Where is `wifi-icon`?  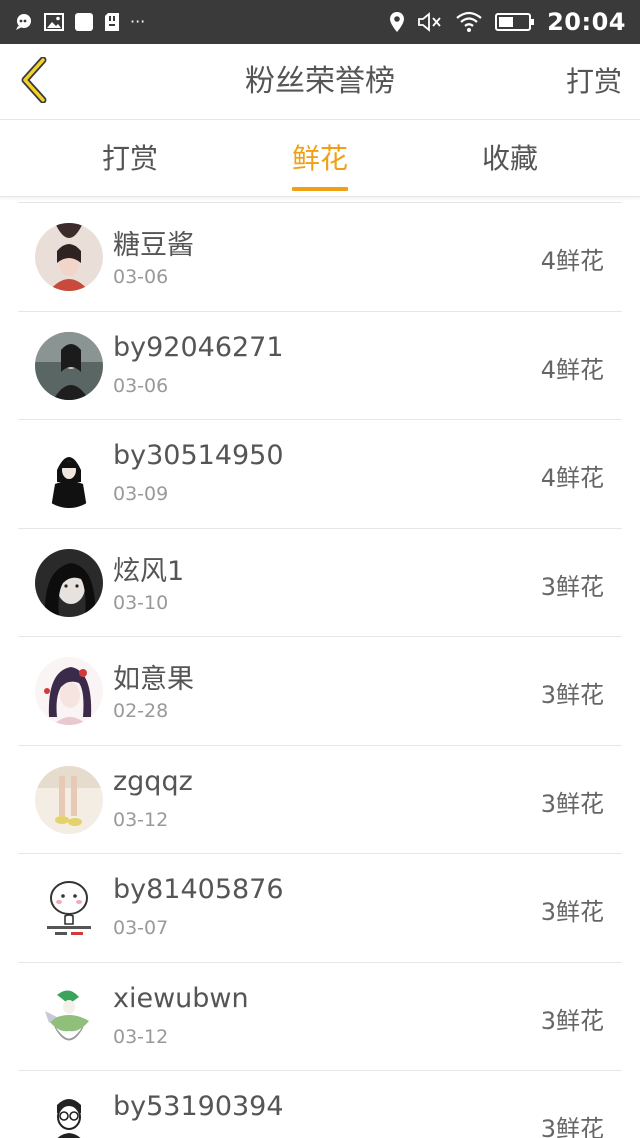 wifi-icon is located at coordinates (469, 22).